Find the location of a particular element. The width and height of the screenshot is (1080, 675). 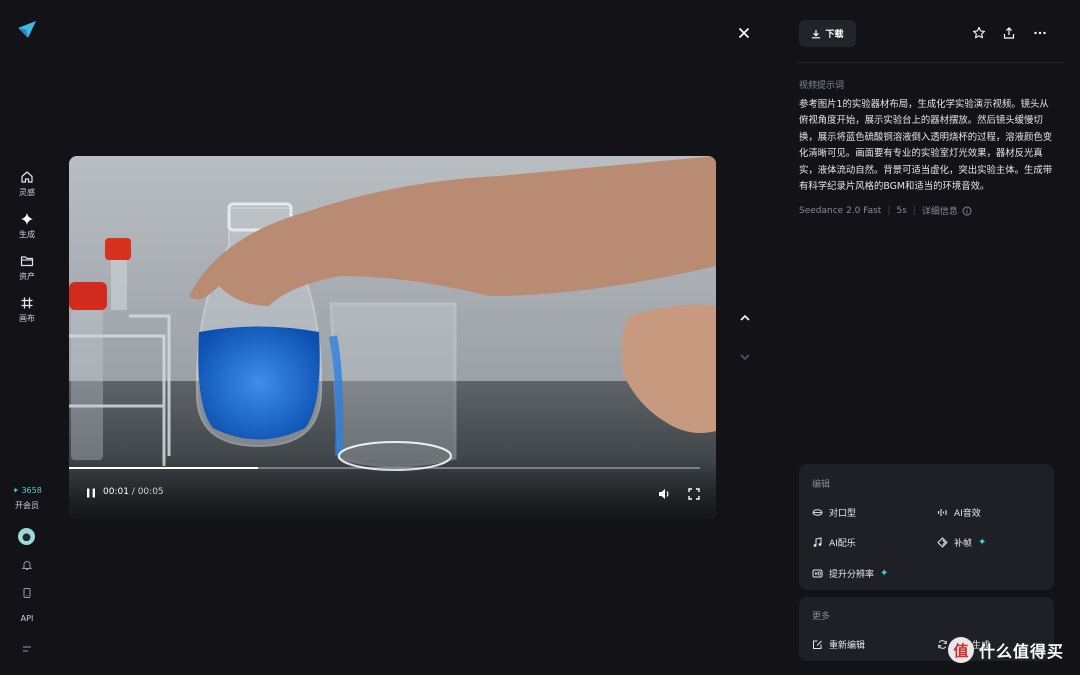

canvas-icon is located at coordinates (27, 303).